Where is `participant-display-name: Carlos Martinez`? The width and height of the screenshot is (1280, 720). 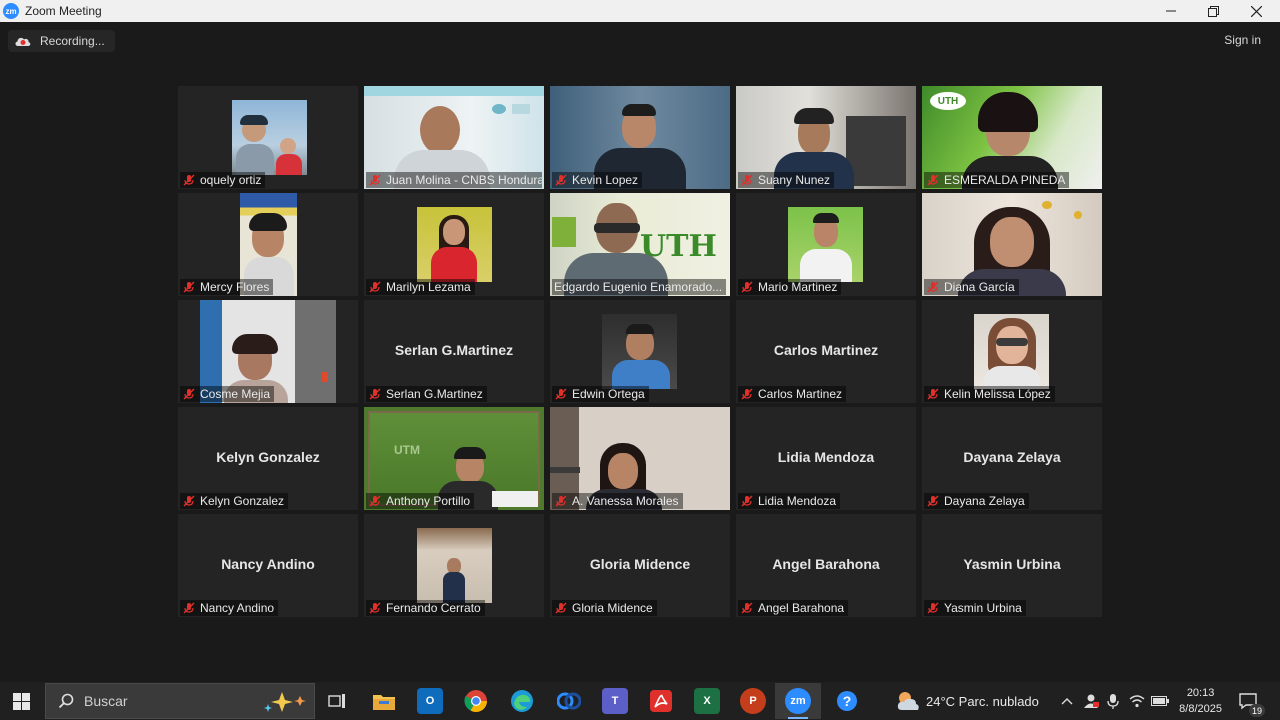
participant-display-name: Carlos Martinez is located at coordinates (826, 350).